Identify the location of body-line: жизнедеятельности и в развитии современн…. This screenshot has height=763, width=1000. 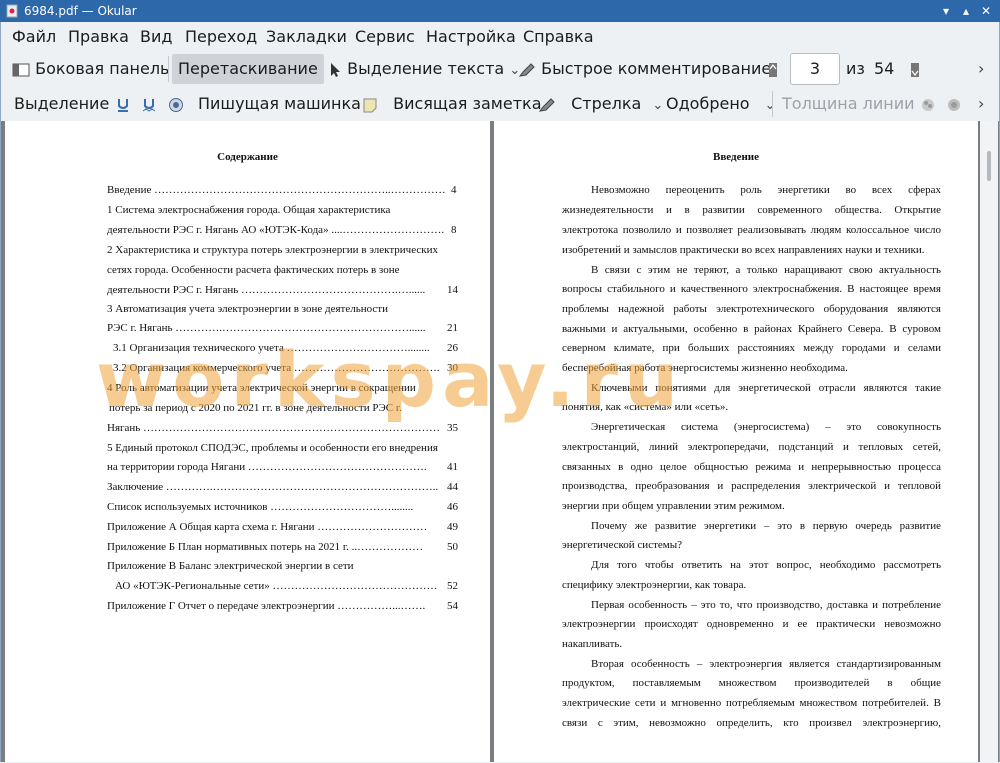
(751, 210).